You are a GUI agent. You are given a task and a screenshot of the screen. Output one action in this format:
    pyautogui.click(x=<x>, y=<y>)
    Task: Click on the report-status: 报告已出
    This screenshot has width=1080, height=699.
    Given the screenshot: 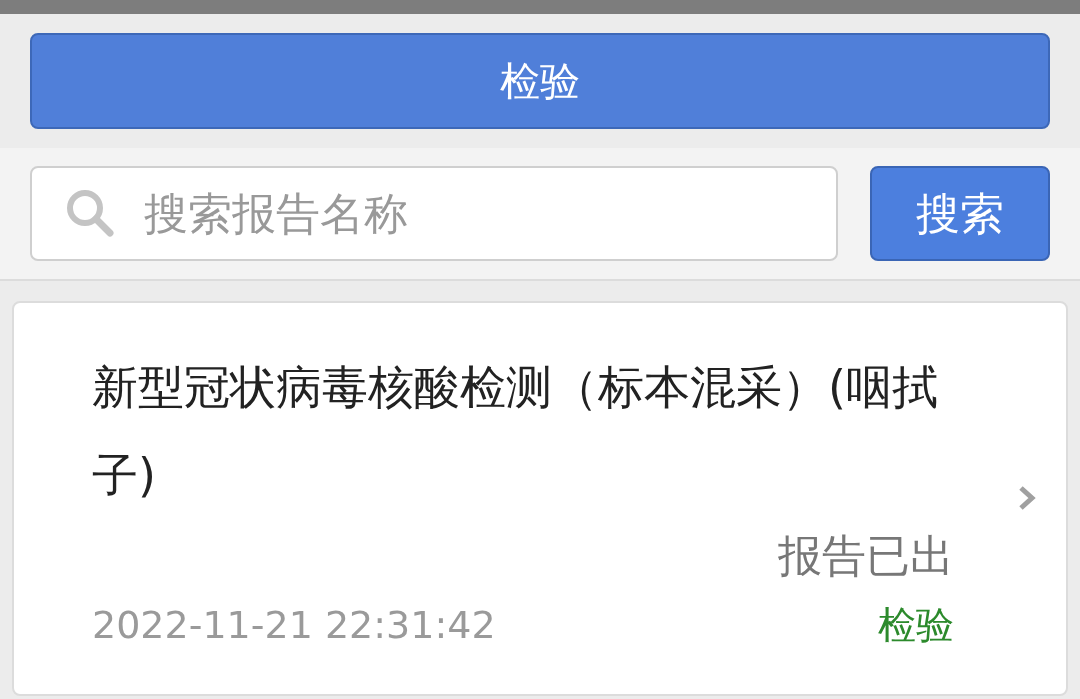 What is the action you would take?
    pyautogui.click(x=866, y=556)
    